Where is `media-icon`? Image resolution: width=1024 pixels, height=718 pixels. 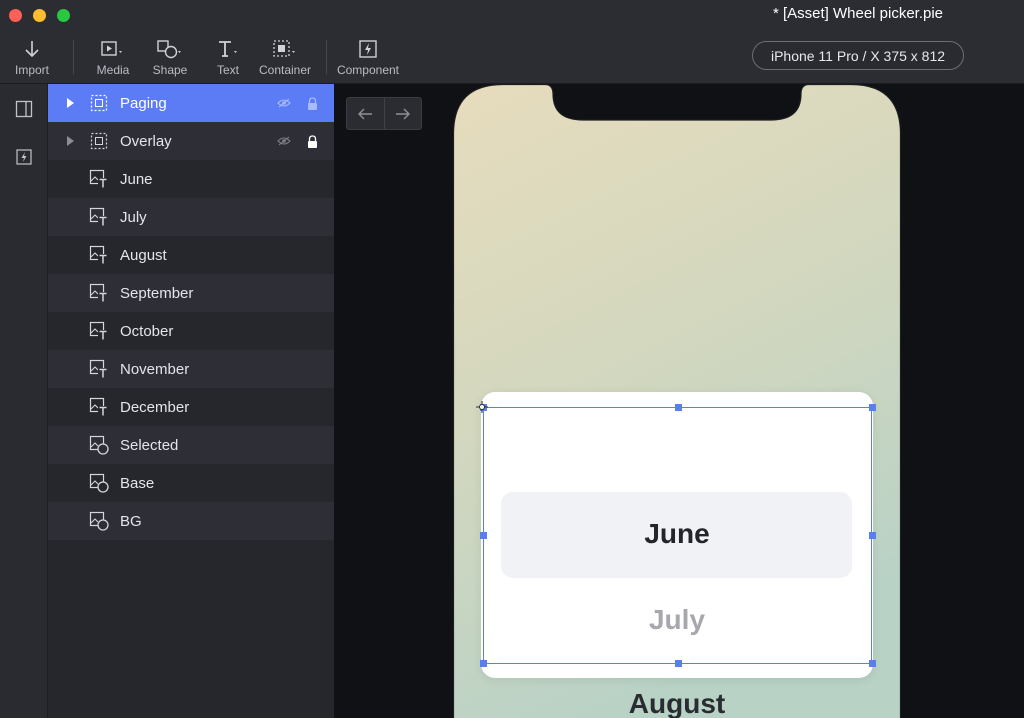
media-icon is located at coordinates (113, 49).